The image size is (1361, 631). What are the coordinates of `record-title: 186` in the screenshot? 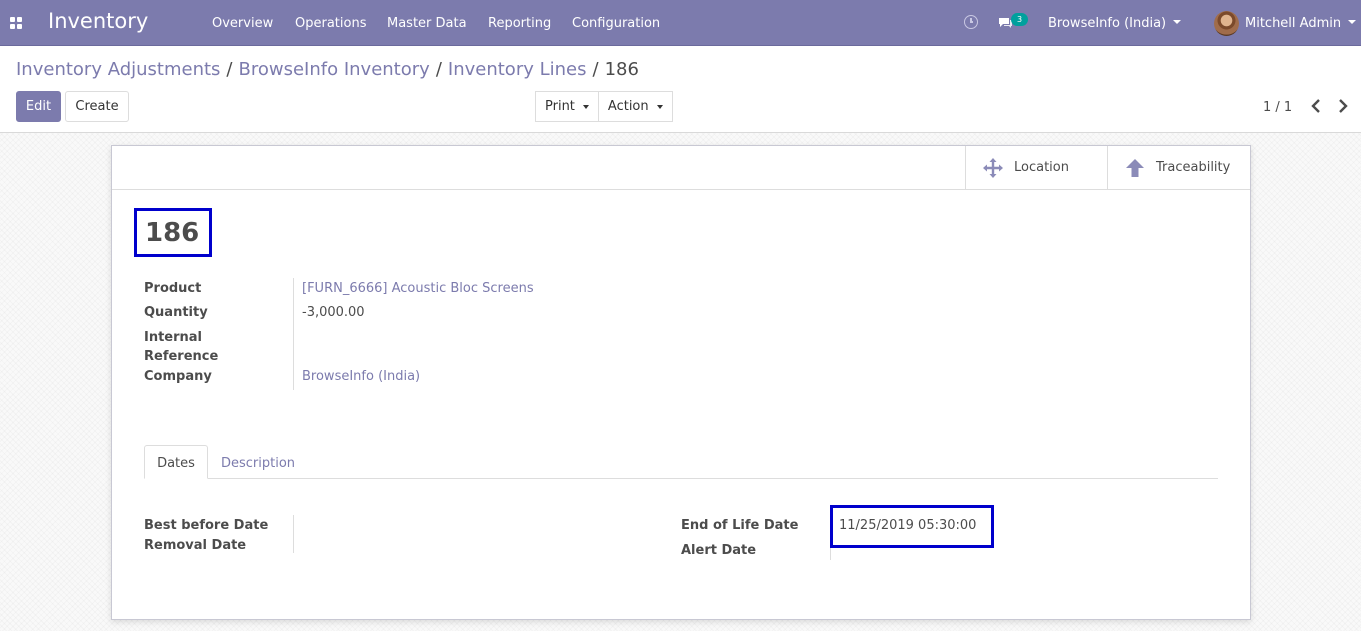 It's located at (172, 233).